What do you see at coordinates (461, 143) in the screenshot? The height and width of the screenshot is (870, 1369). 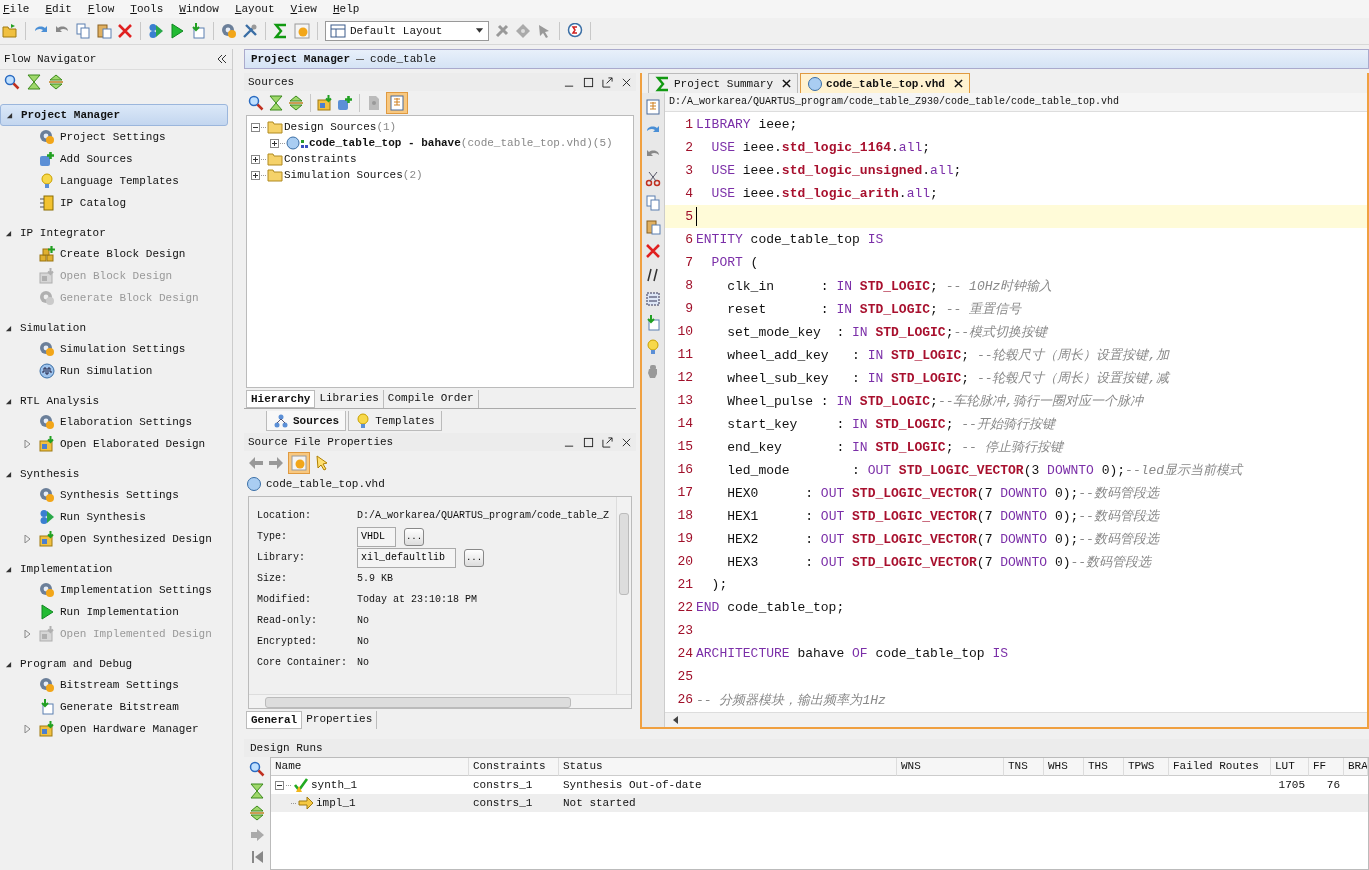 I see `tree-item: code_table_top - bahave(code_table_top.vhd)(5)` at bounding box center [461, 143].